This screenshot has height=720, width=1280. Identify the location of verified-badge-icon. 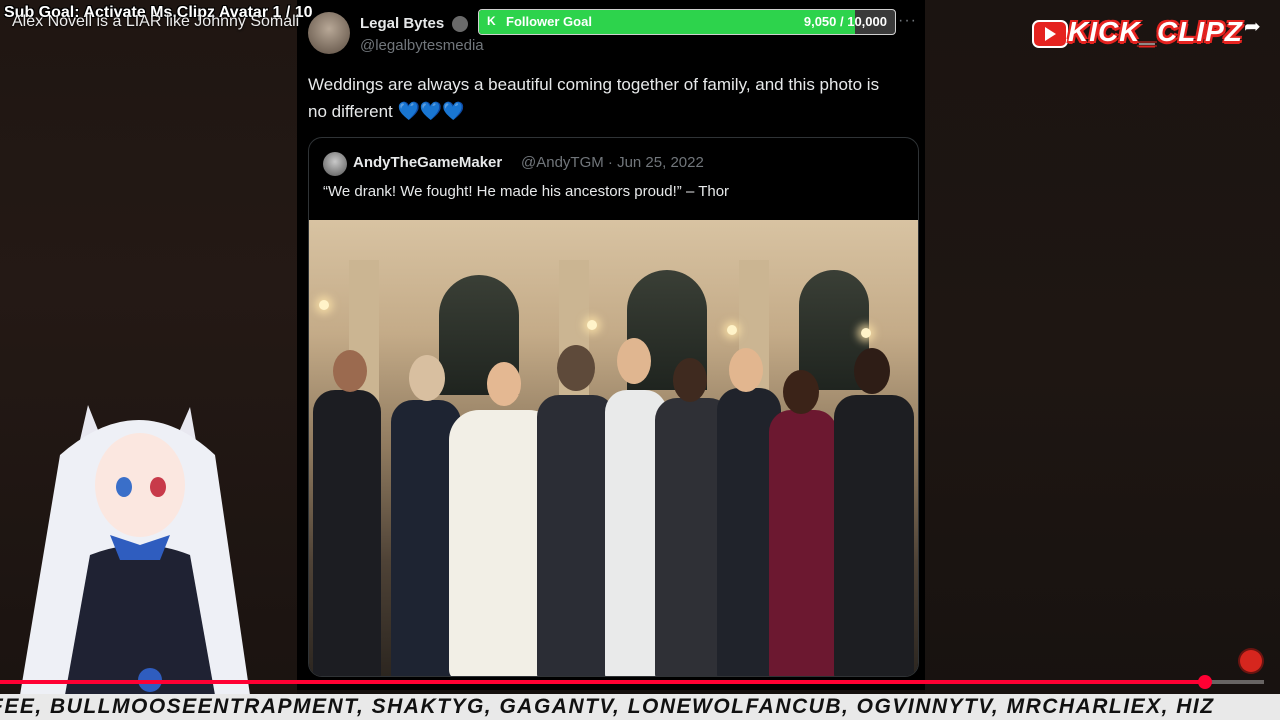
(460, 24).